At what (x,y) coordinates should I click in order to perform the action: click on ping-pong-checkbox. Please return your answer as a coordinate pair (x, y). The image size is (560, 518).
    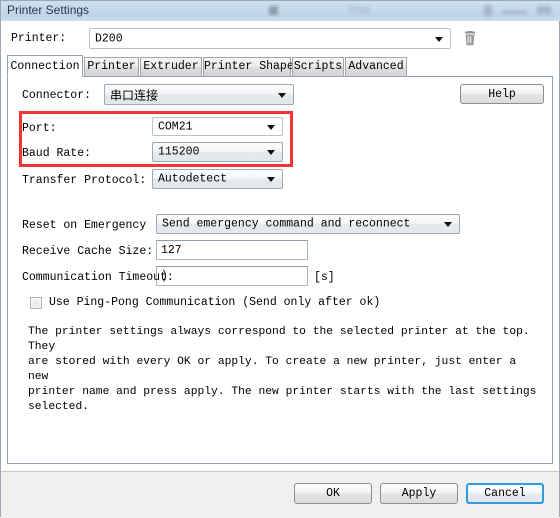
    Looking at the image, I should click on (36, 303).